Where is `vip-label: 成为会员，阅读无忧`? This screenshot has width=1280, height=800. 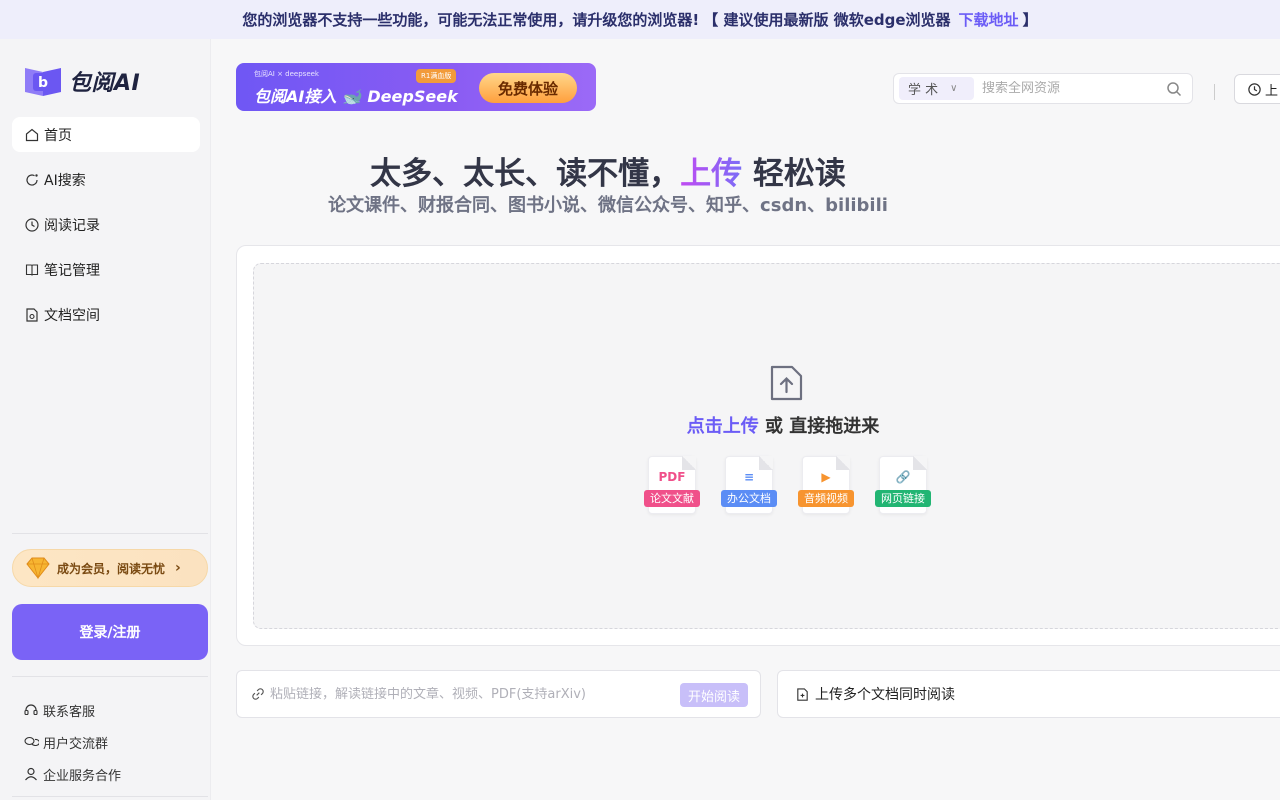
vip-label: 成为会员，阅读无忧 is located at coordinates (111, 568).